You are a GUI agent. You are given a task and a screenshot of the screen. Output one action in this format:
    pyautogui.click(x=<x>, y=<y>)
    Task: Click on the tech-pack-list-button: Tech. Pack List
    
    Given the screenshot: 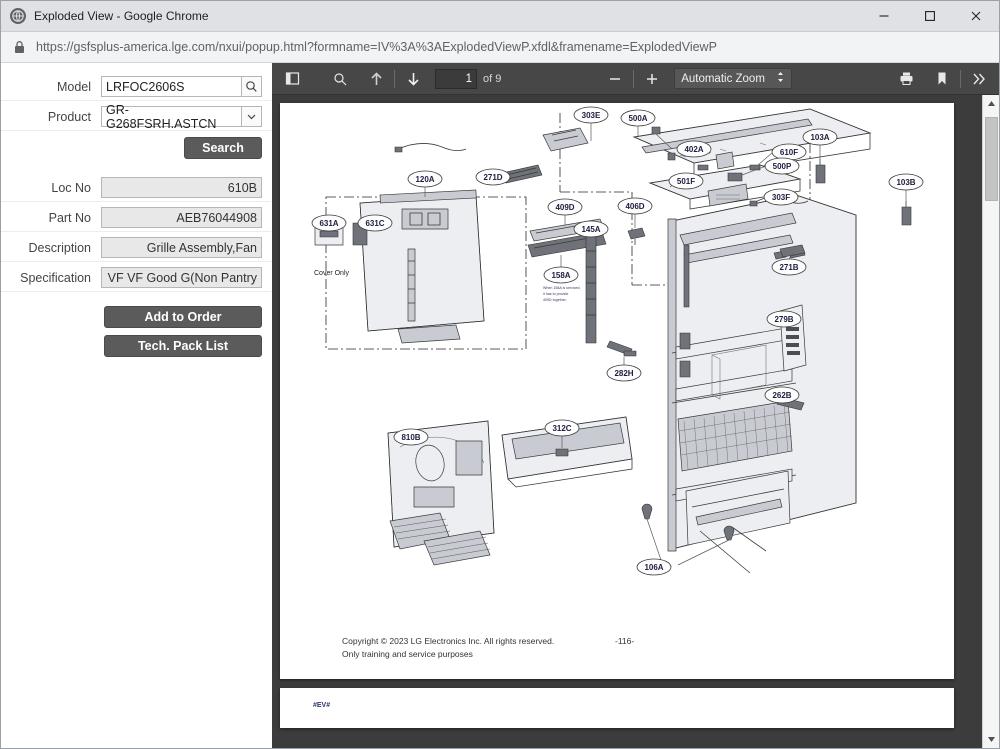 What is the action you would take?
    pyautogui.click(x=183, y=346)
    